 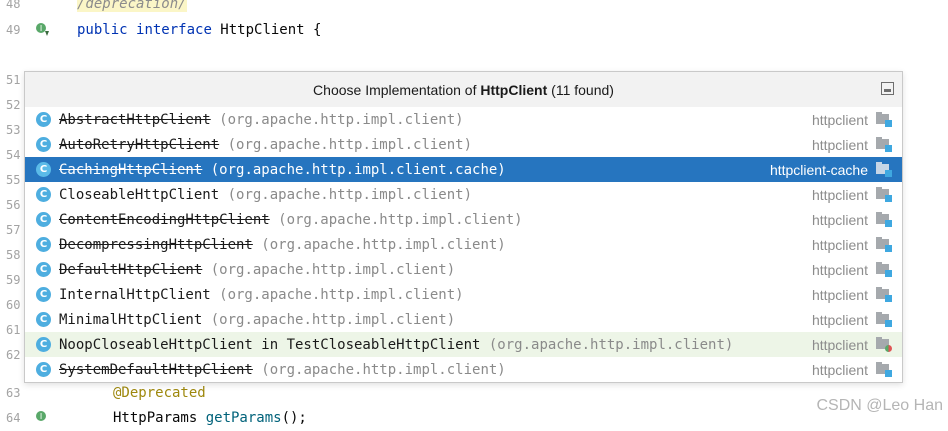 I want to click on code-line: HttpParams getParams();, so click(x=210, y=418).